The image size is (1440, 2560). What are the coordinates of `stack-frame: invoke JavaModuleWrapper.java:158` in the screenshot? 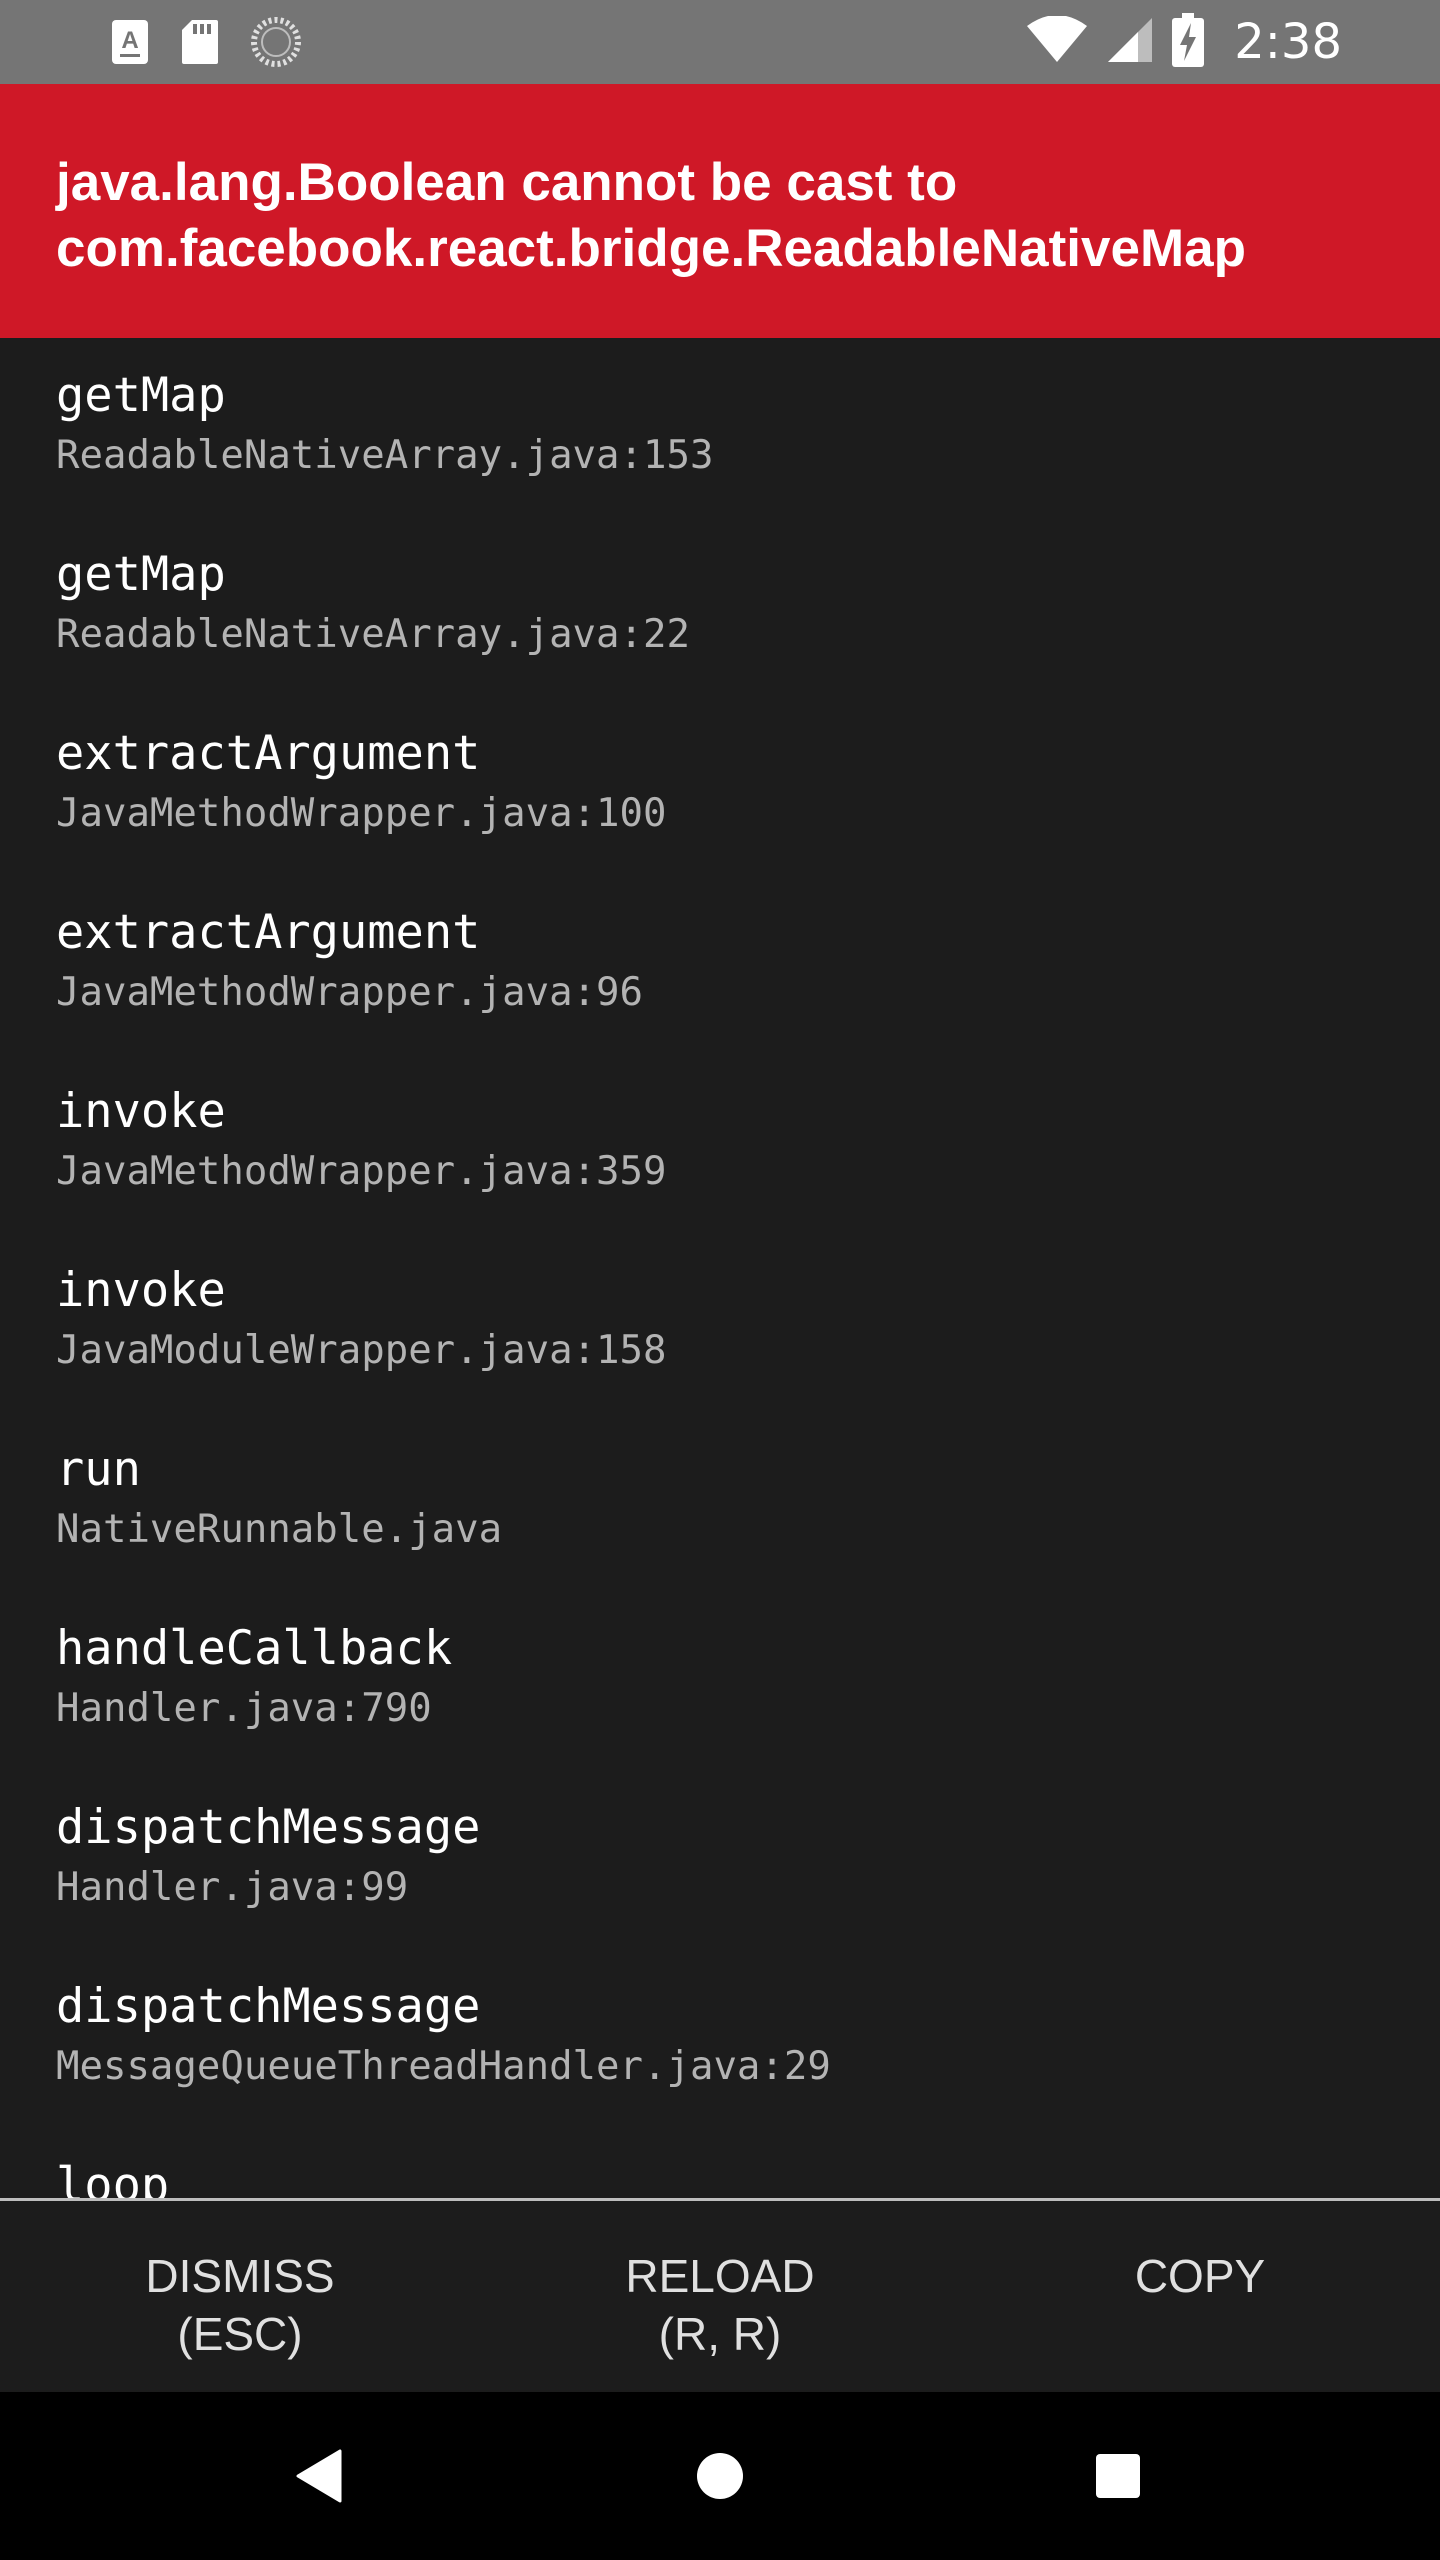 It's located at (721, 1322).